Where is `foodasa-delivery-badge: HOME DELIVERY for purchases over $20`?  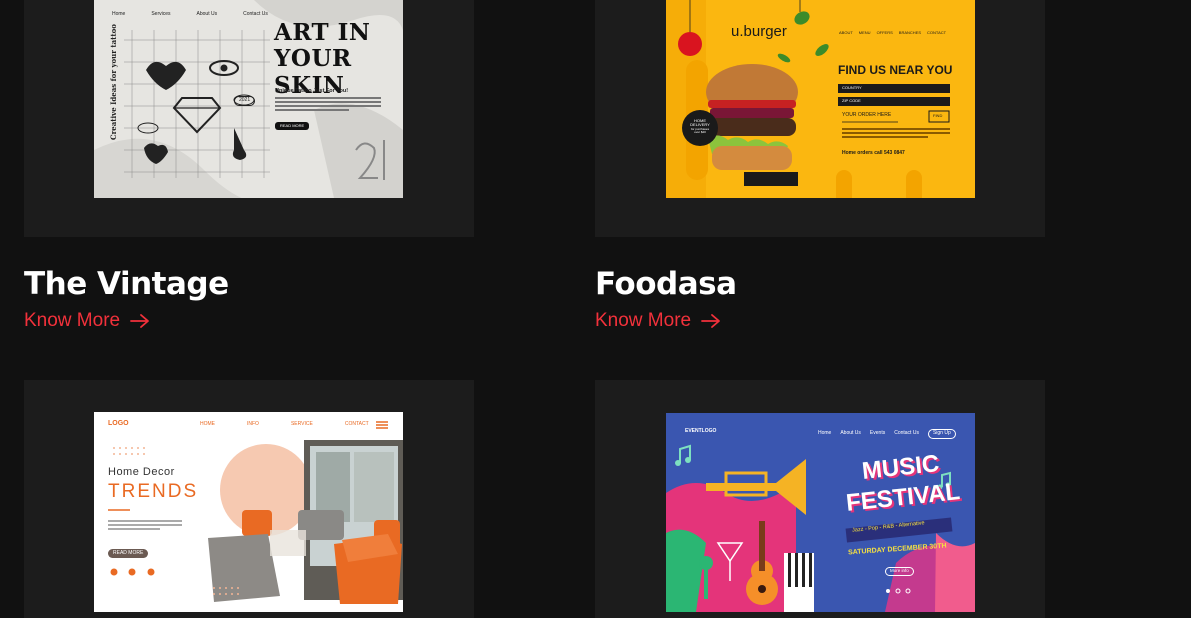
foodasa-delivery-badge: HOME DELIVERY for purchases over $20 is located at coordinates (700, 126).